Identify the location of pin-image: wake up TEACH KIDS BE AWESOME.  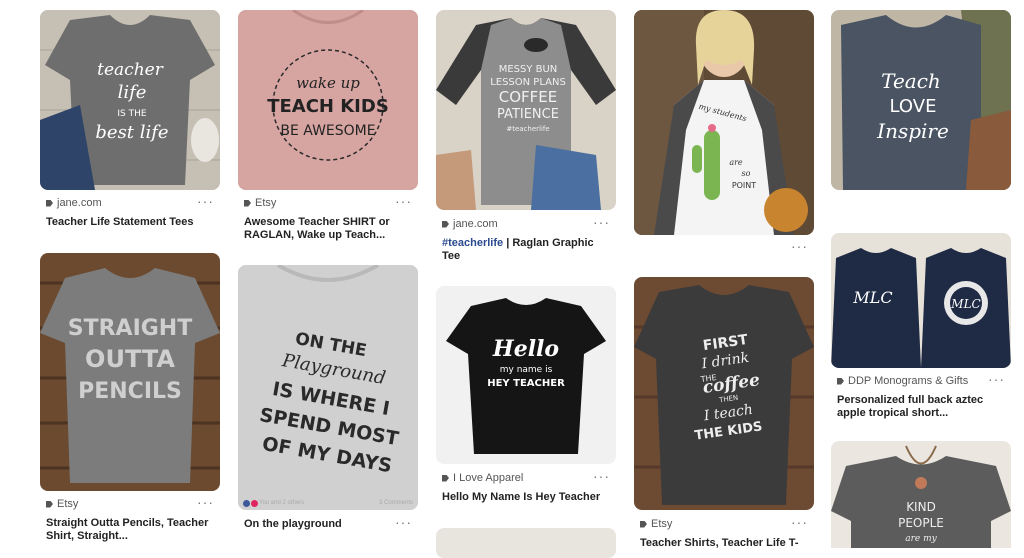
(328, 100).